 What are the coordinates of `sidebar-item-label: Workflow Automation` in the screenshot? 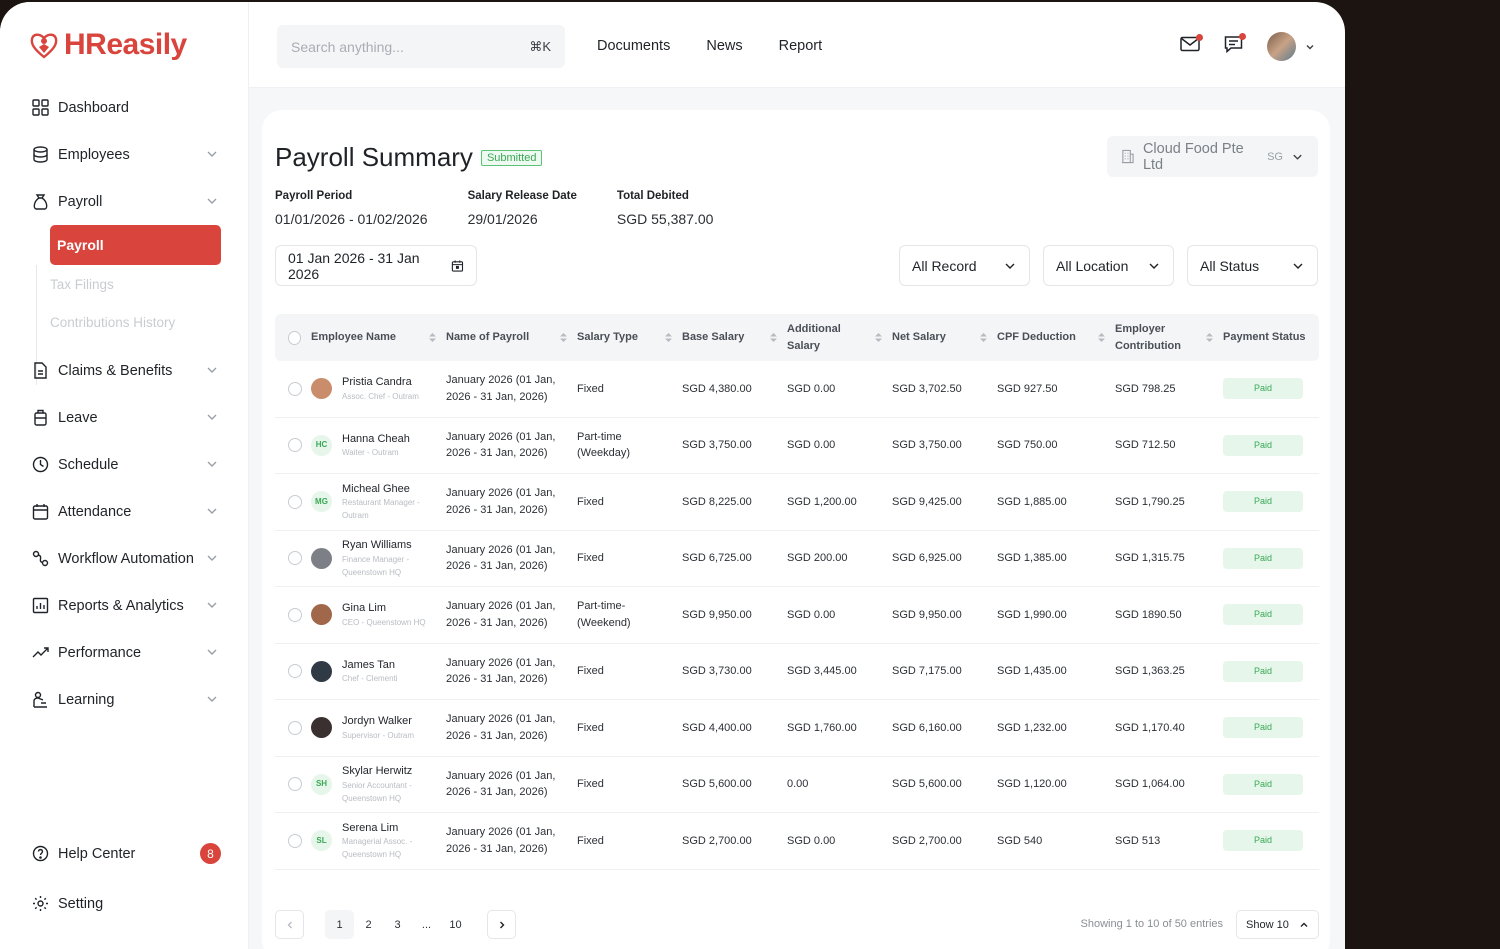 It's located at (126, 558).